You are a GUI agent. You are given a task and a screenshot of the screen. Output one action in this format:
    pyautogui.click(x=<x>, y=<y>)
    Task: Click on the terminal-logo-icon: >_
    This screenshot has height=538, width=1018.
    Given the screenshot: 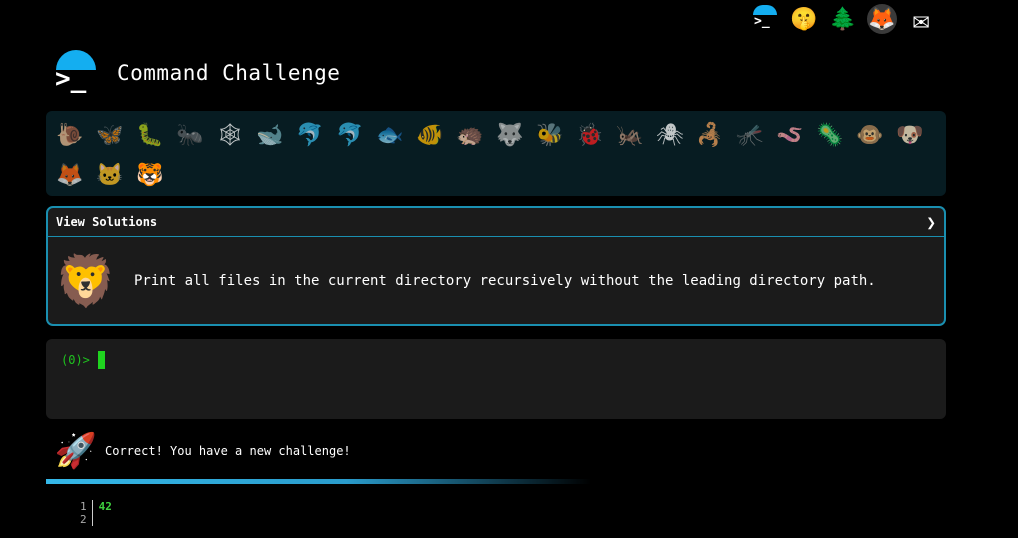 What is the action you would take?
    pyautogui.click(x=765, y=19)
    